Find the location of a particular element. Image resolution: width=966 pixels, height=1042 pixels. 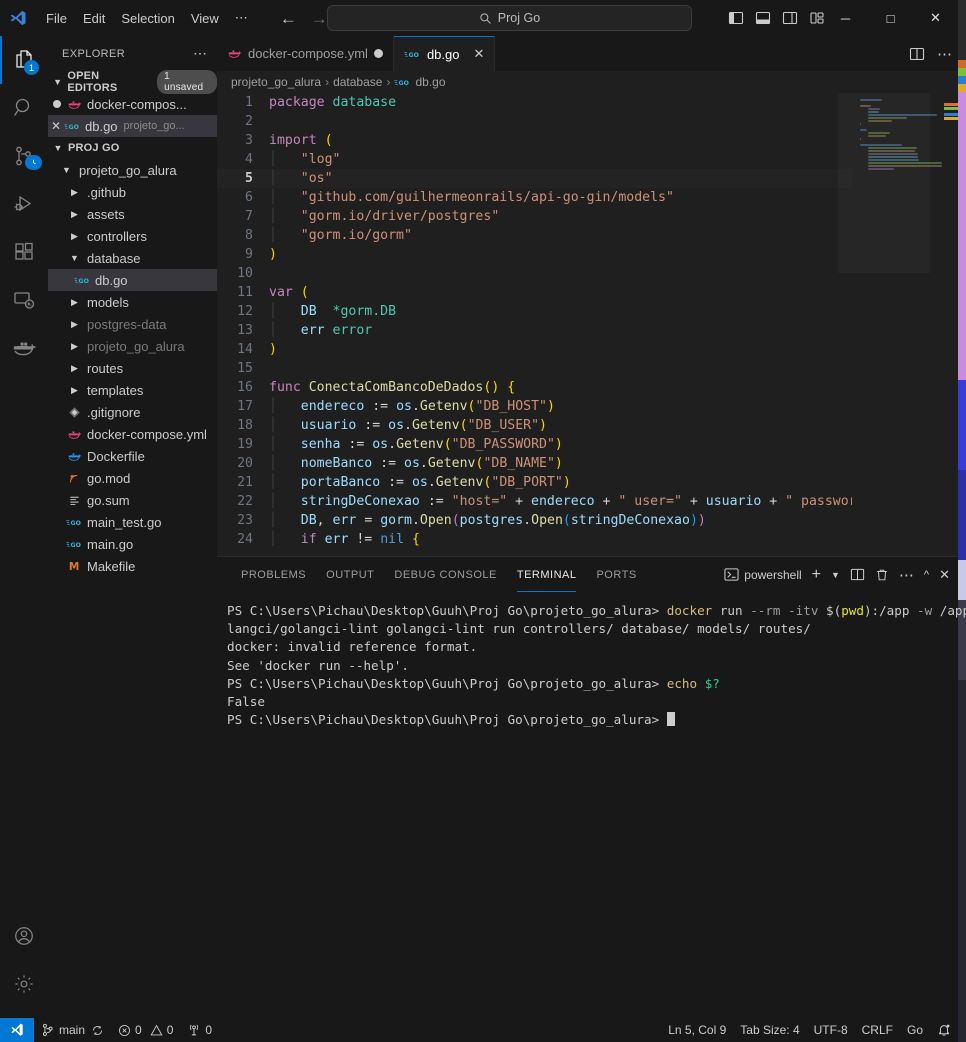

code-token: error is located at coordinates (352, 330).